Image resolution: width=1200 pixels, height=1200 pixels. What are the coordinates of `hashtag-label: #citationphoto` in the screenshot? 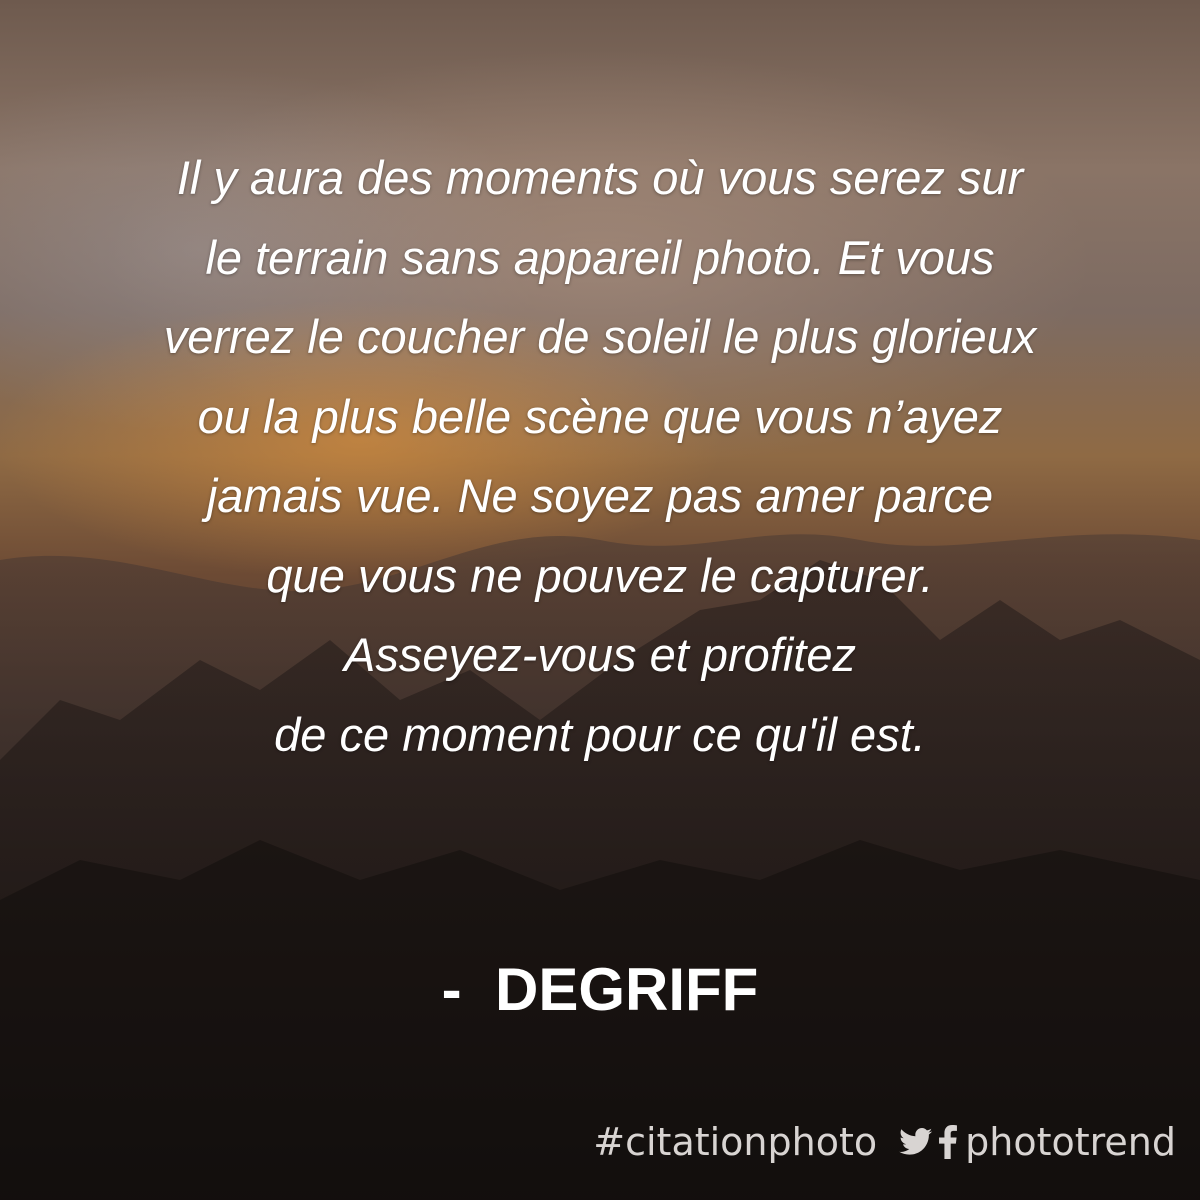 It's located at (735, 1142).